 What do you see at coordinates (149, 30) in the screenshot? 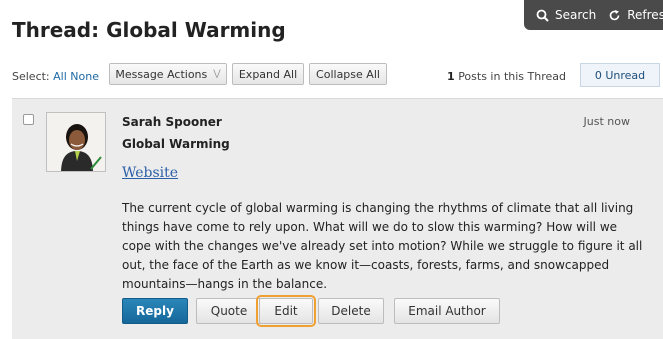
I see `page-title: Thread: Global Warming` at bounding box center [149, 30].